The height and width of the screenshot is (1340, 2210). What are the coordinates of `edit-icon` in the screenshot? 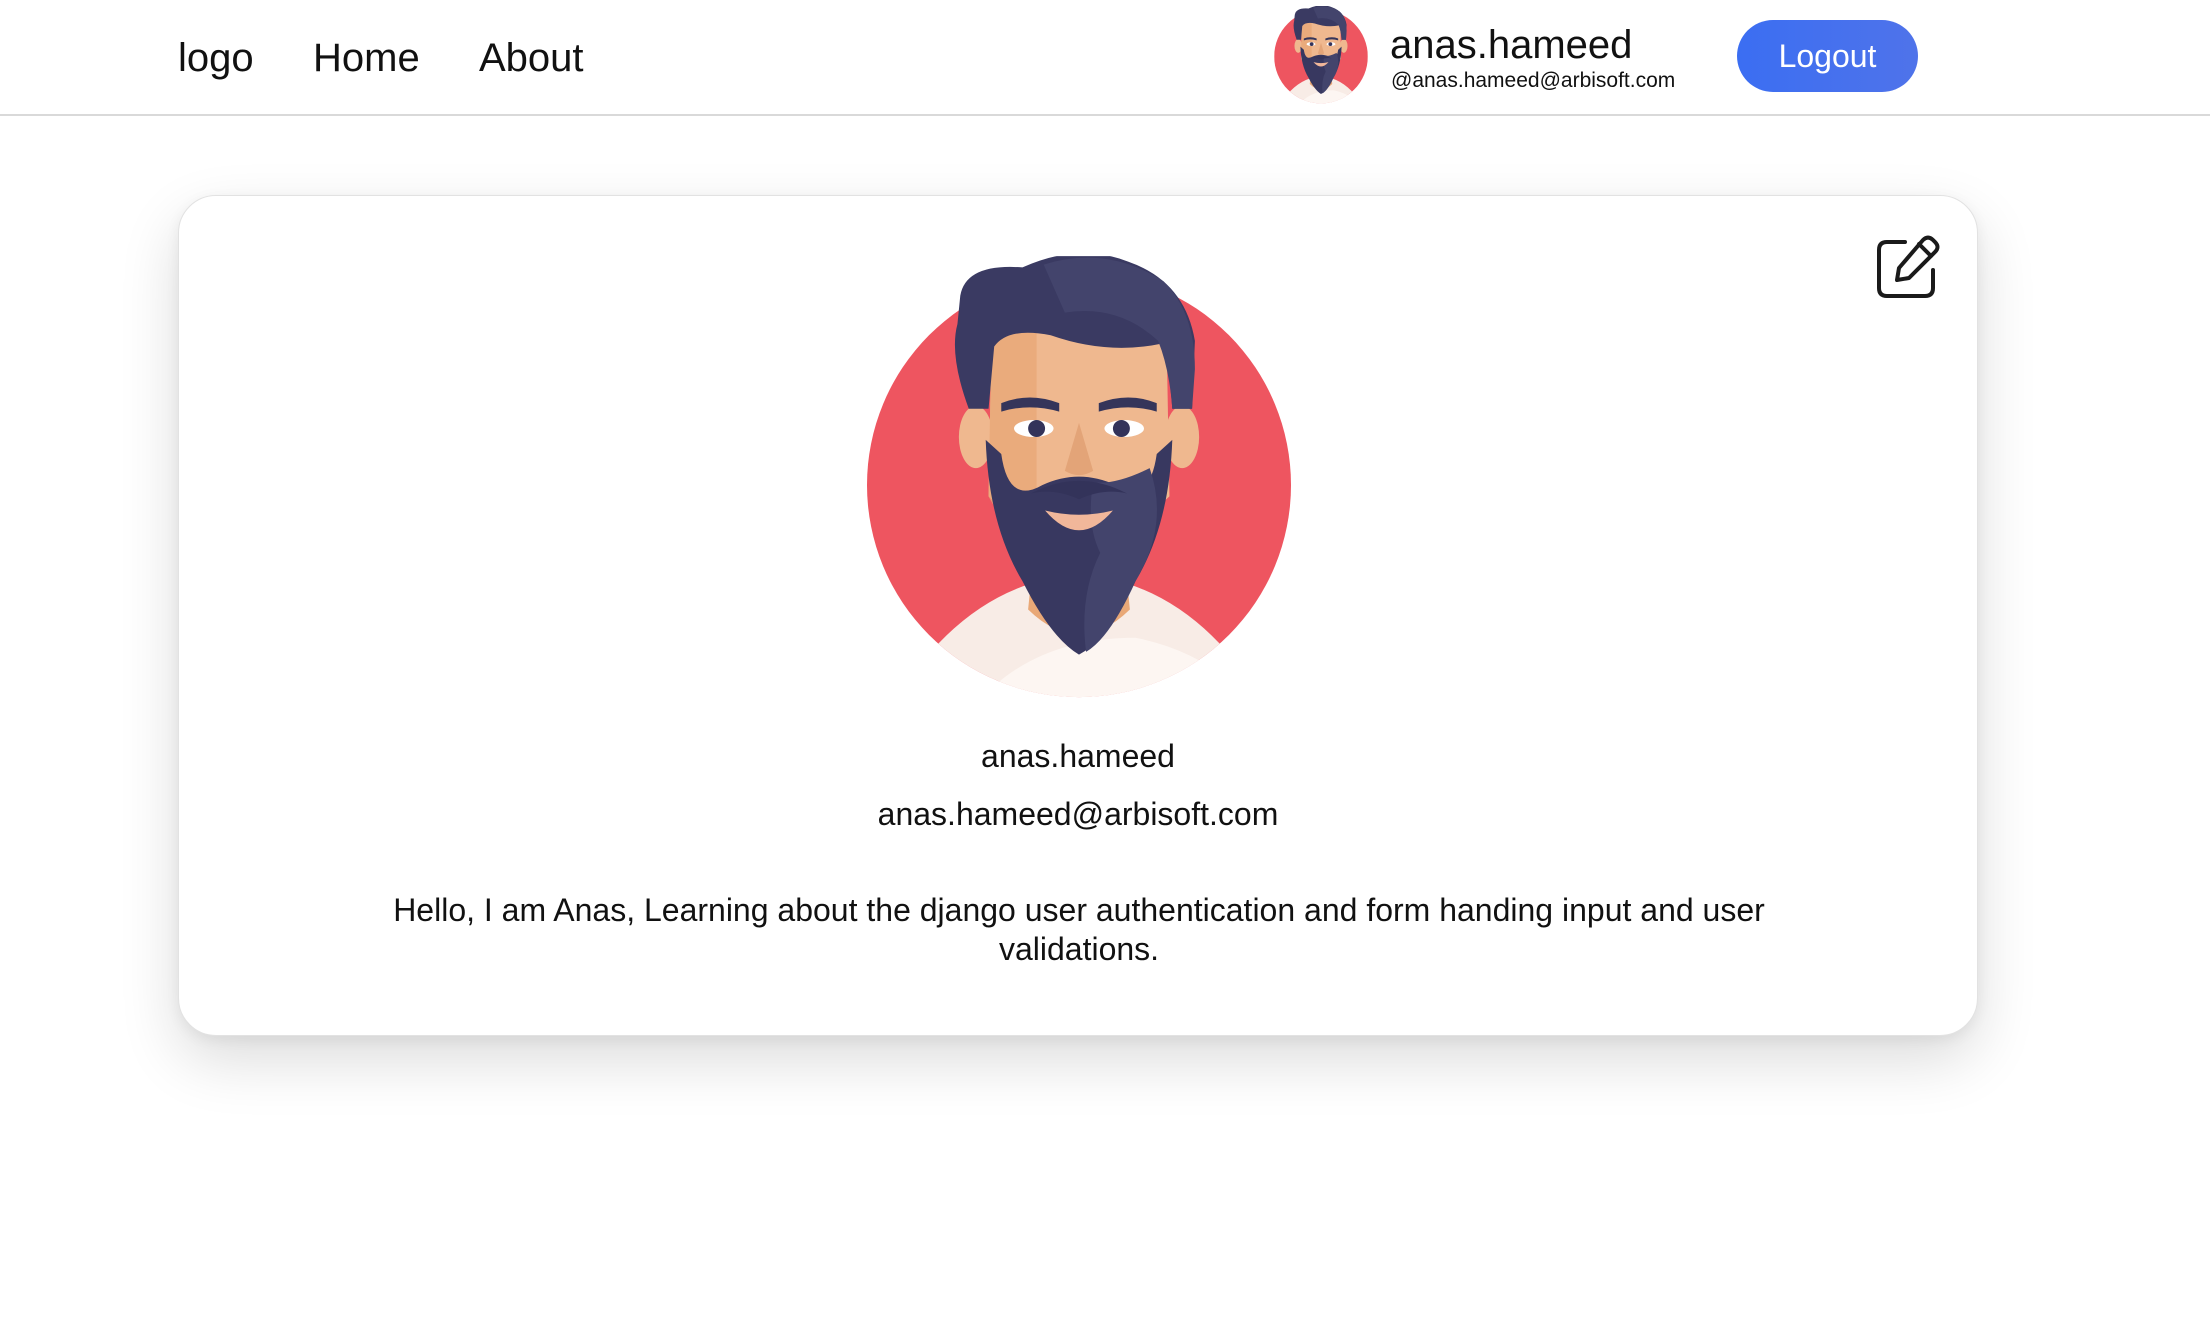 It's located at (1908, 266).